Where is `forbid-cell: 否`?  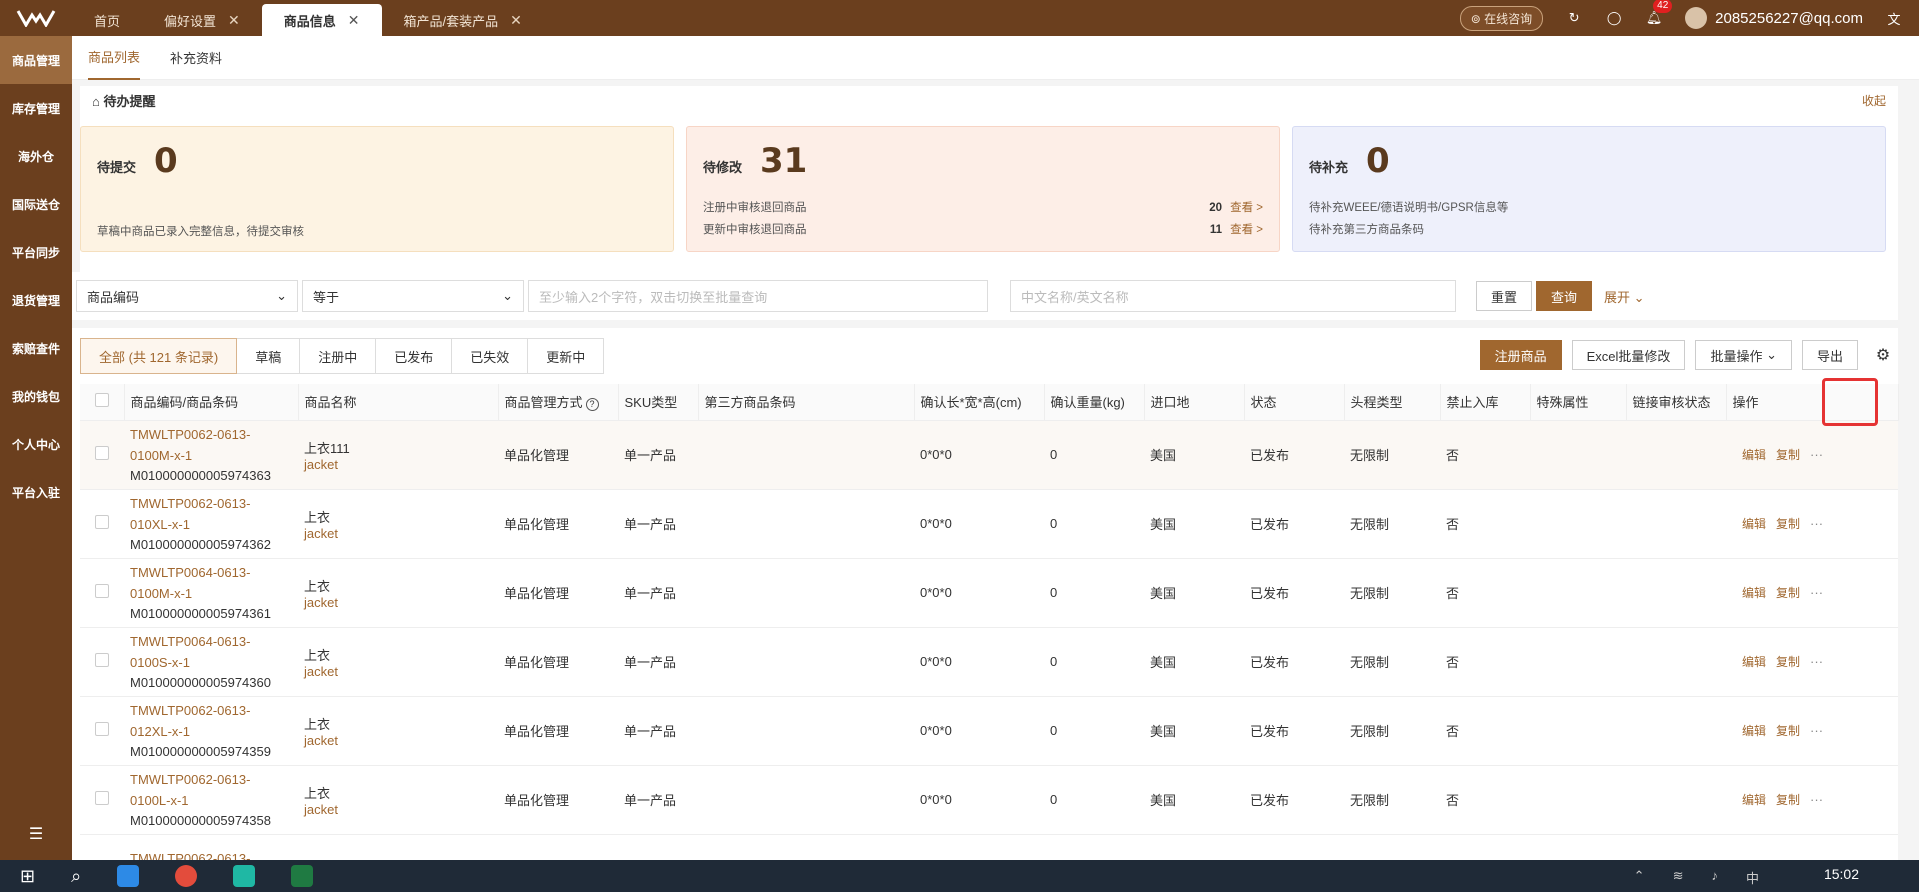
forbid-cell: 否 is located at coordinates (1485, 800).